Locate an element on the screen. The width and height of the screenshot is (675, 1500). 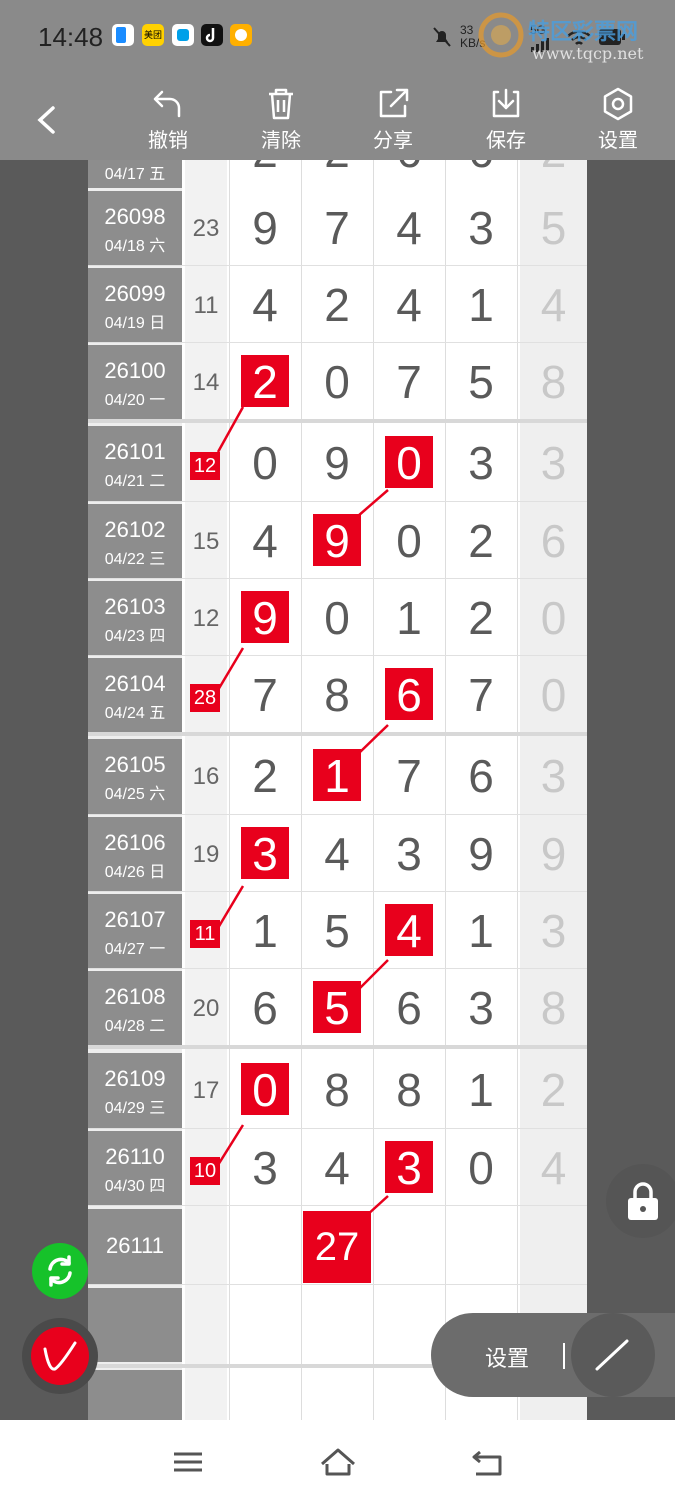
watermark-logo-icon is located at coordinates (501, 35).